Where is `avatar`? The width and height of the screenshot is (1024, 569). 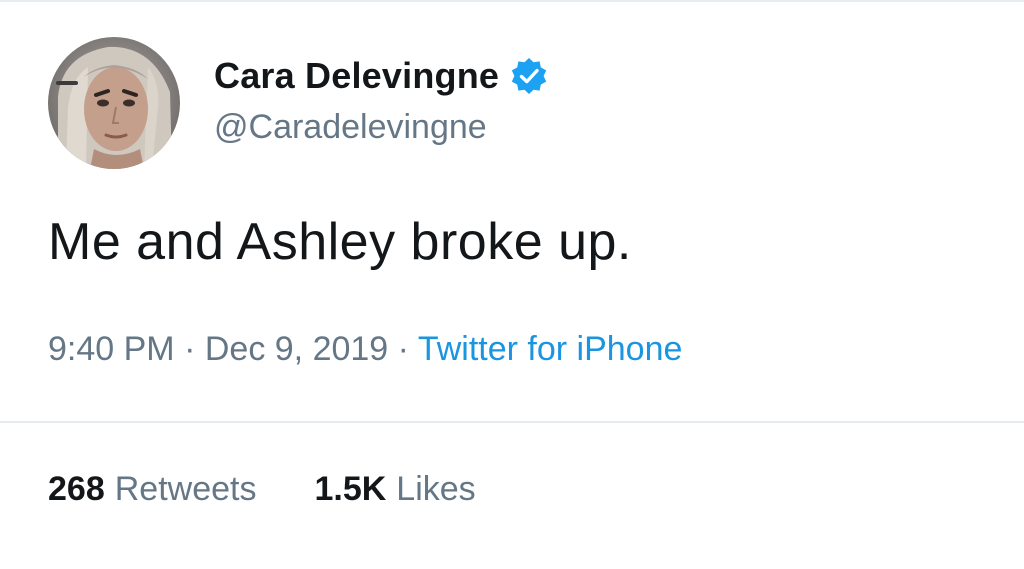 avatar is located at coordinates (114, 103).